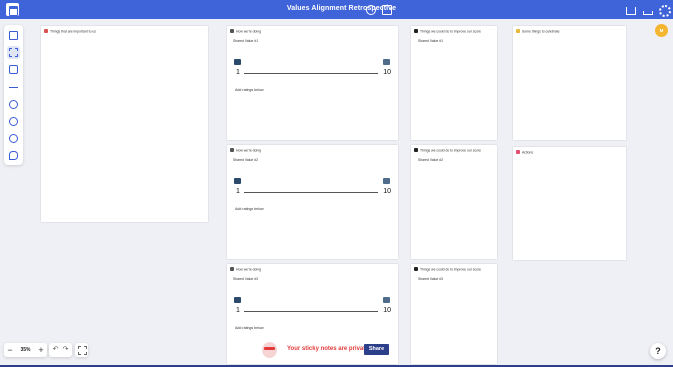 Image resolution: width=673 pixels, height=367 pixels. I want to click on target-icon, so click(518, 152).